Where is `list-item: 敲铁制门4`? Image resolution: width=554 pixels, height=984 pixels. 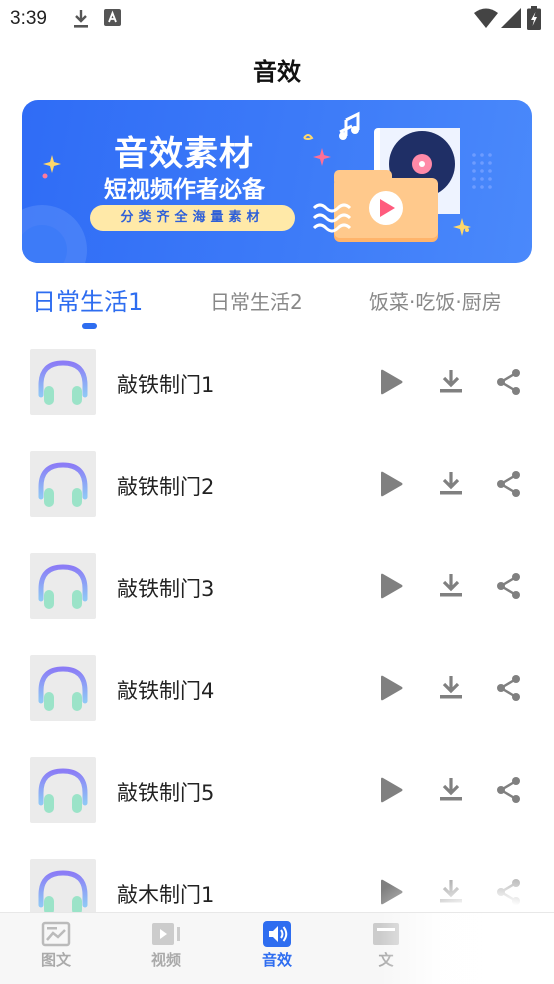
list-item: 敲铁制门4 is located at coordinates (277, 689).